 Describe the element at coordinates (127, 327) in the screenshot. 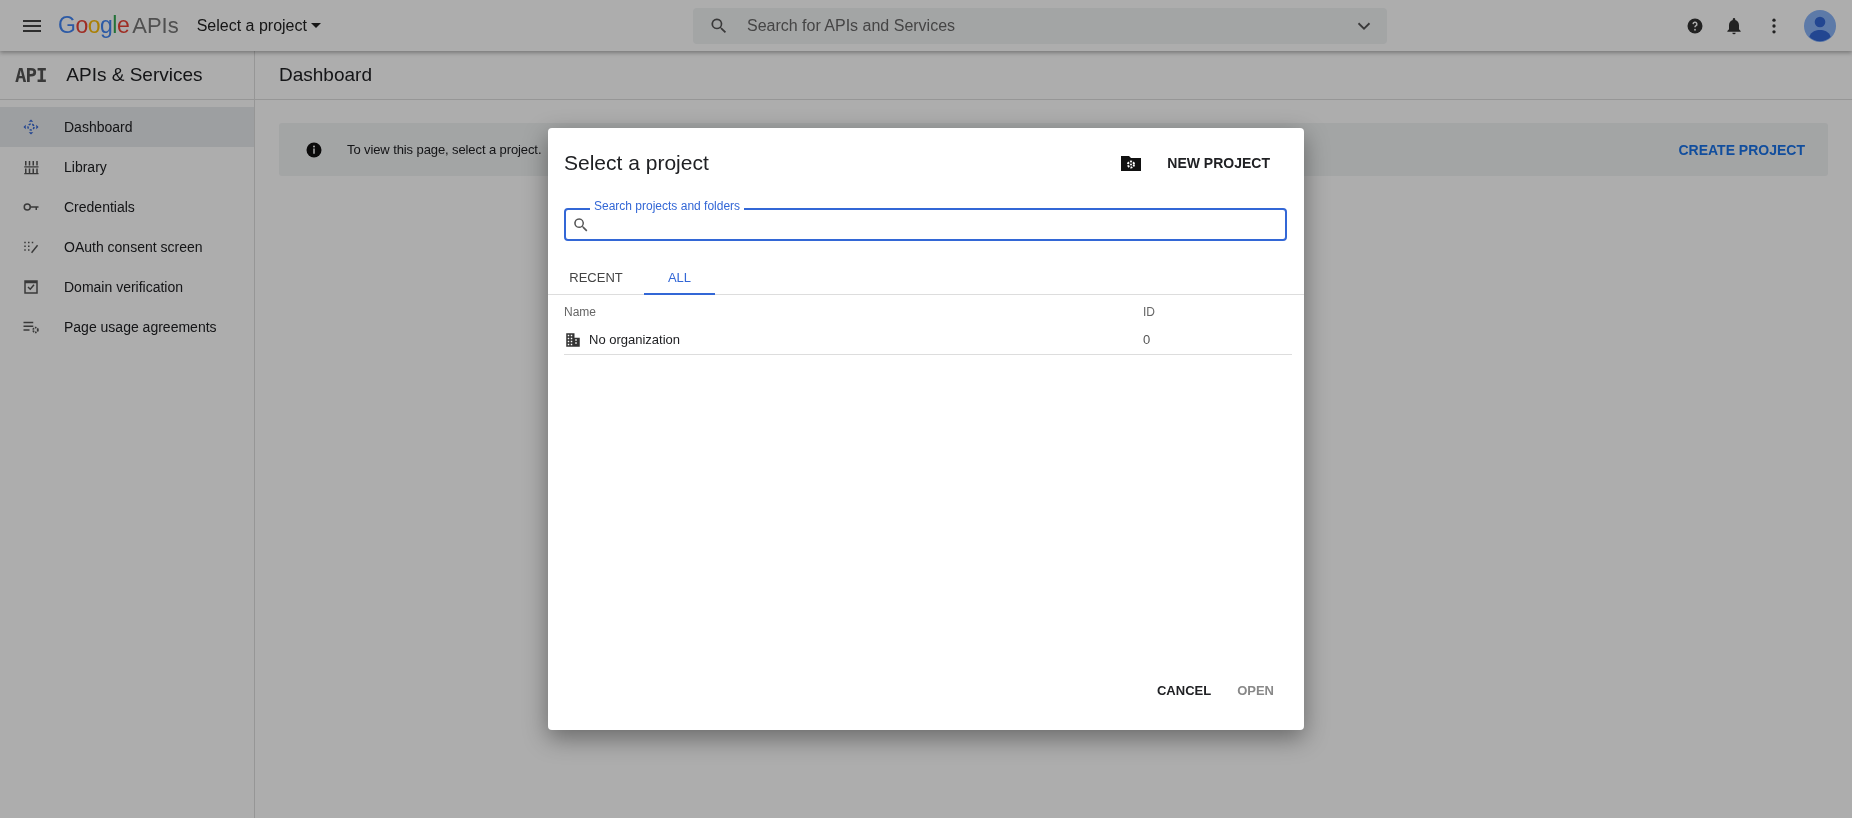

I see `sidebar-item: Page usage agreements` at that location.